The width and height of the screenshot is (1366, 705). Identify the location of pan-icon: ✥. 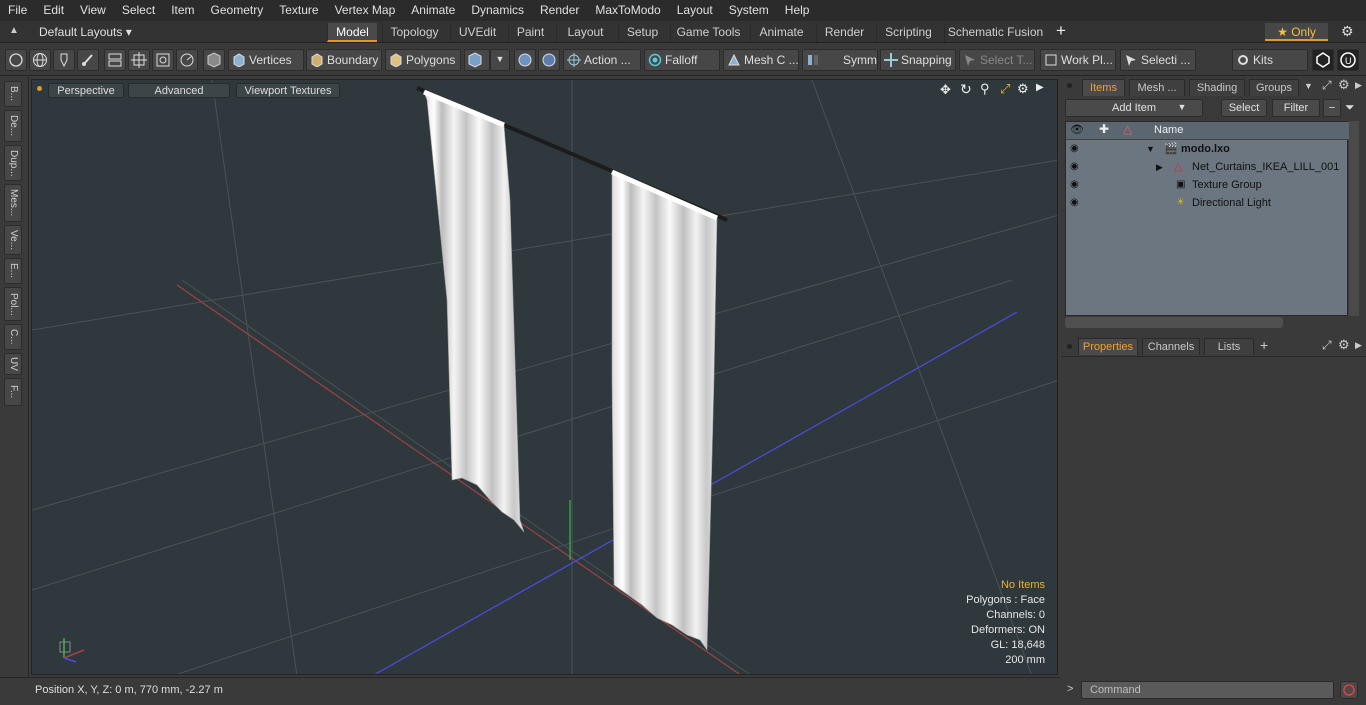
(945, 90).